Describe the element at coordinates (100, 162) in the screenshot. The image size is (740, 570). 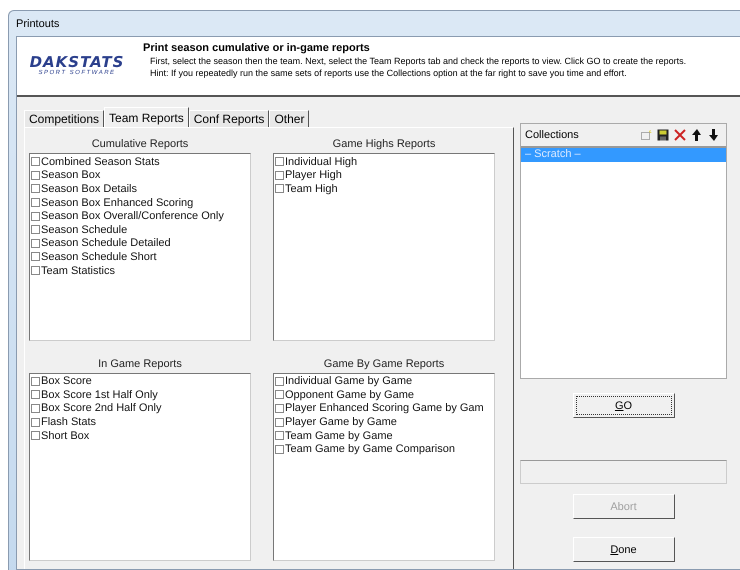
I see `report-label: Combined Season Stats` at that location.